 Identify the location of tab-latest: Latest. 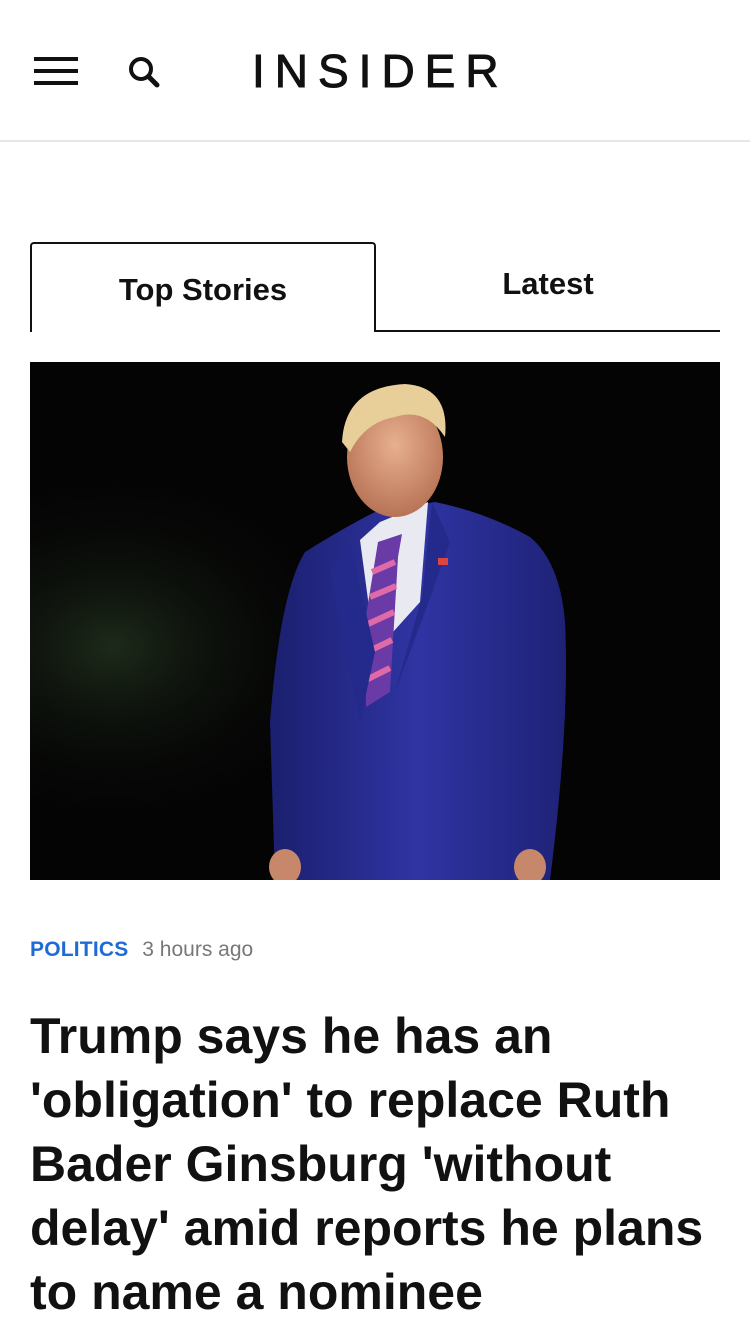
(548, 287).